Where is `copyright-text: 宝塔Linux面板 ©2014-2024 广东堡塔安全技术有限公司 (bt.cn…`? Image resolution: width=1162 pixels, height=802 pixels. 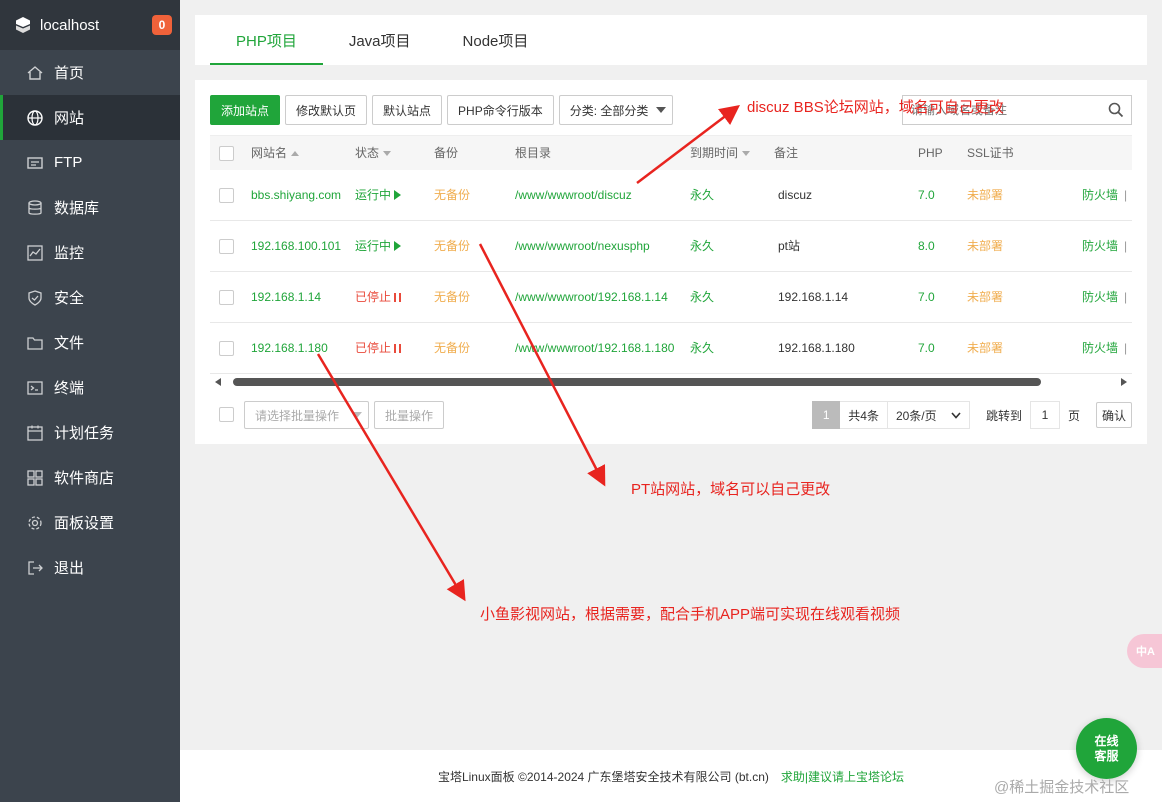
copyright-text: 宝塔Linux面板 ©2014-2024 广东堡塔安全技术有限公司 (bt.cn… is located at coordinates (603, 776).